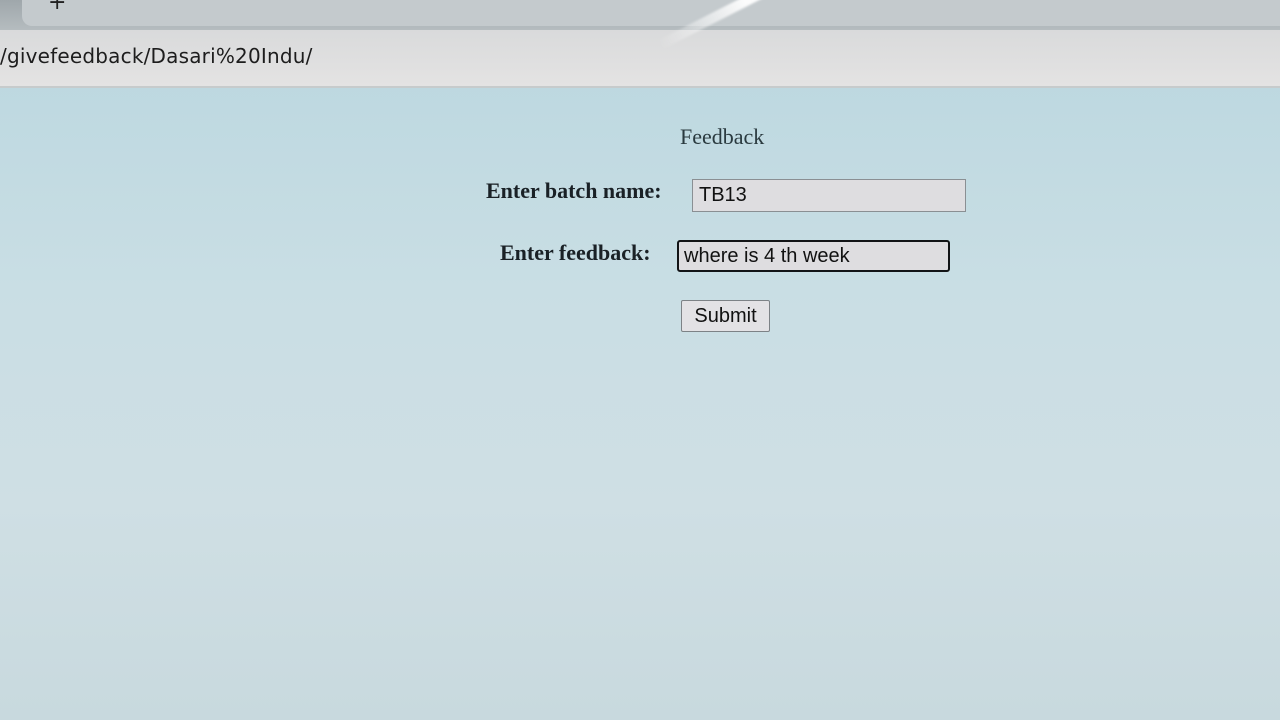 Image resolution: width=1280 pixels, height=720 pixels. Describe the element at coordinates (725, 316) in the screenshot. I see `submit-button: Submit` at that location.